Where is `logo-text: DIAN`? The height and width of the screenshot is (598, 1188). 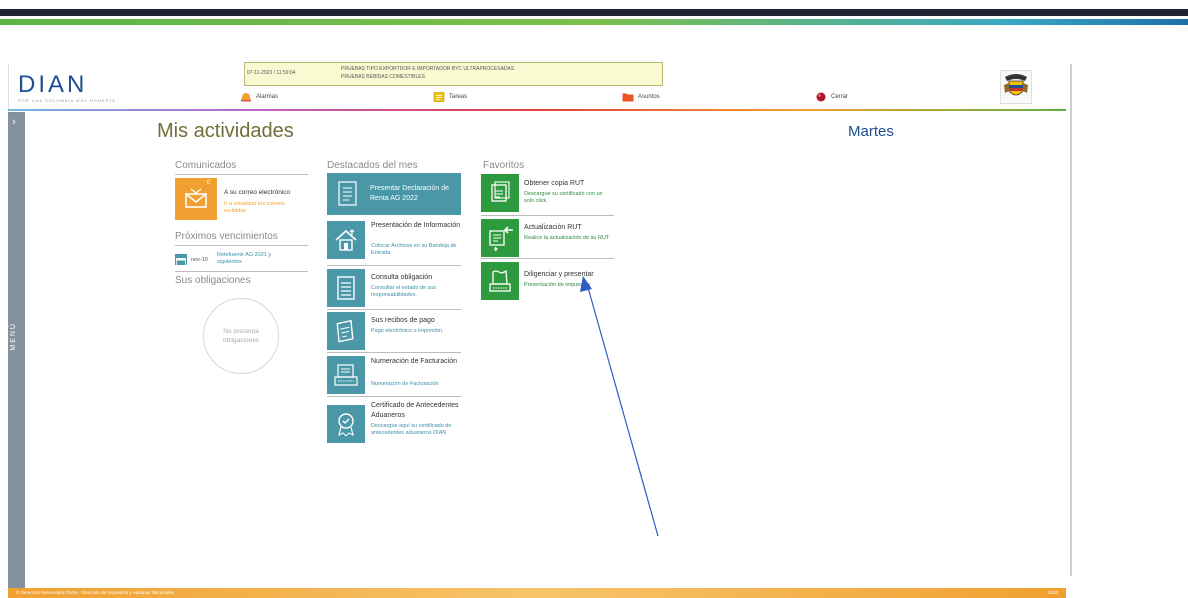 logo-text: DIAN is located at coordinates (53, 84).